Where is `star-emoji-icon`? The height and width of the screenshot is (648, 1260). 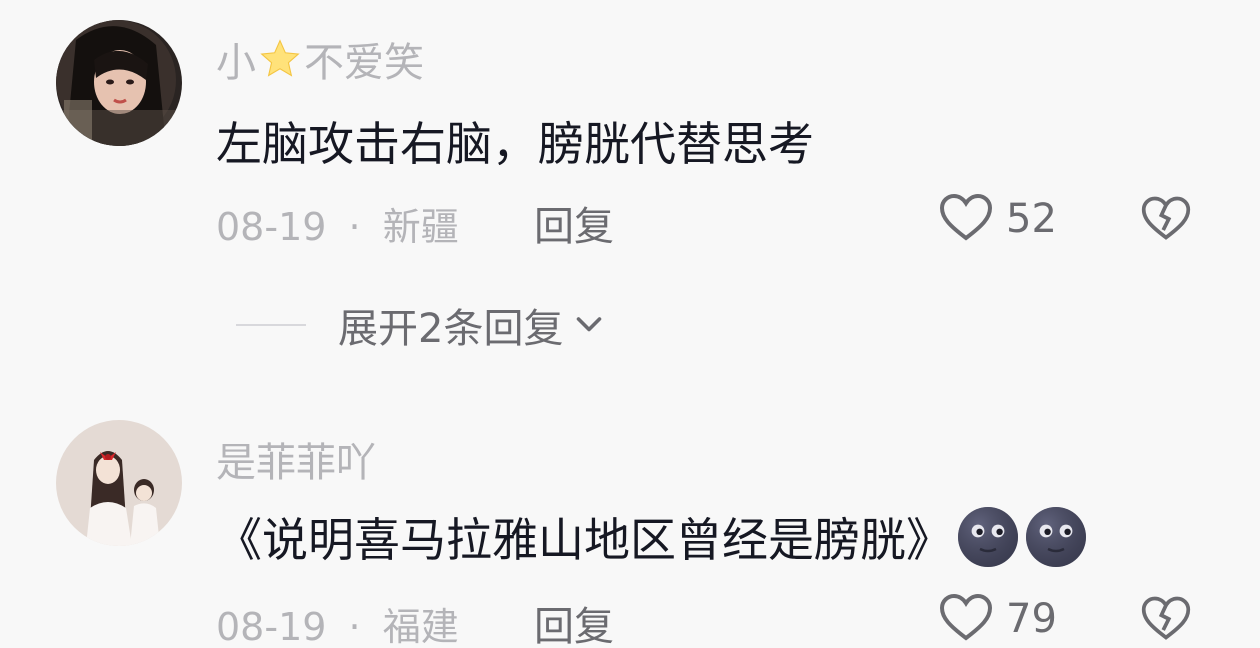 star-emoji-icon is located at coordinates (280, 59).